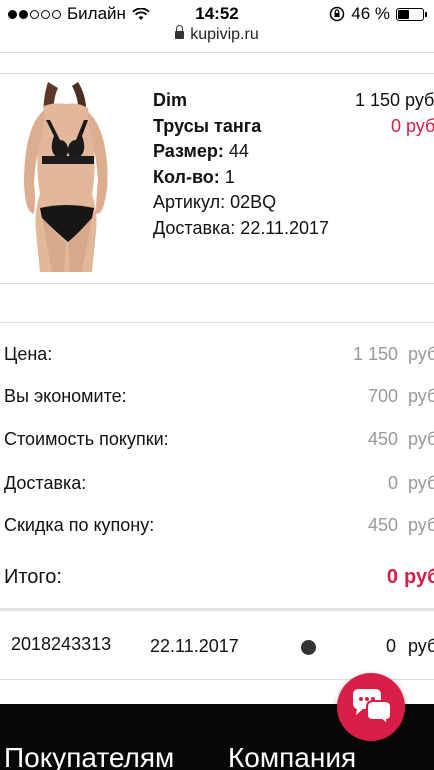 This screenshot has height=770, width=434. What do you see at coordinates (394, 100) in the screenshot?
I see `product-price: 1 150 руб` at bounding box center [394, 100].